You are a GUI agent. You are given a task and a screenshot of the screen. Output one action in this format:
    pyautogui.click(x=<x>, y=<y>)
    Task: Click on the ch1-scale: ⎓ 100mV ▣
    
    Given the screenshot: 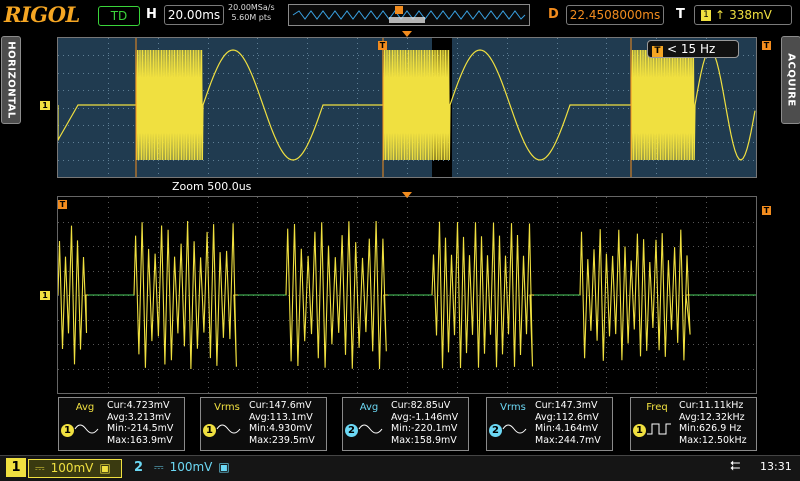 What is the action you would take?
    pyautogui.click(x=75, y=468)
    